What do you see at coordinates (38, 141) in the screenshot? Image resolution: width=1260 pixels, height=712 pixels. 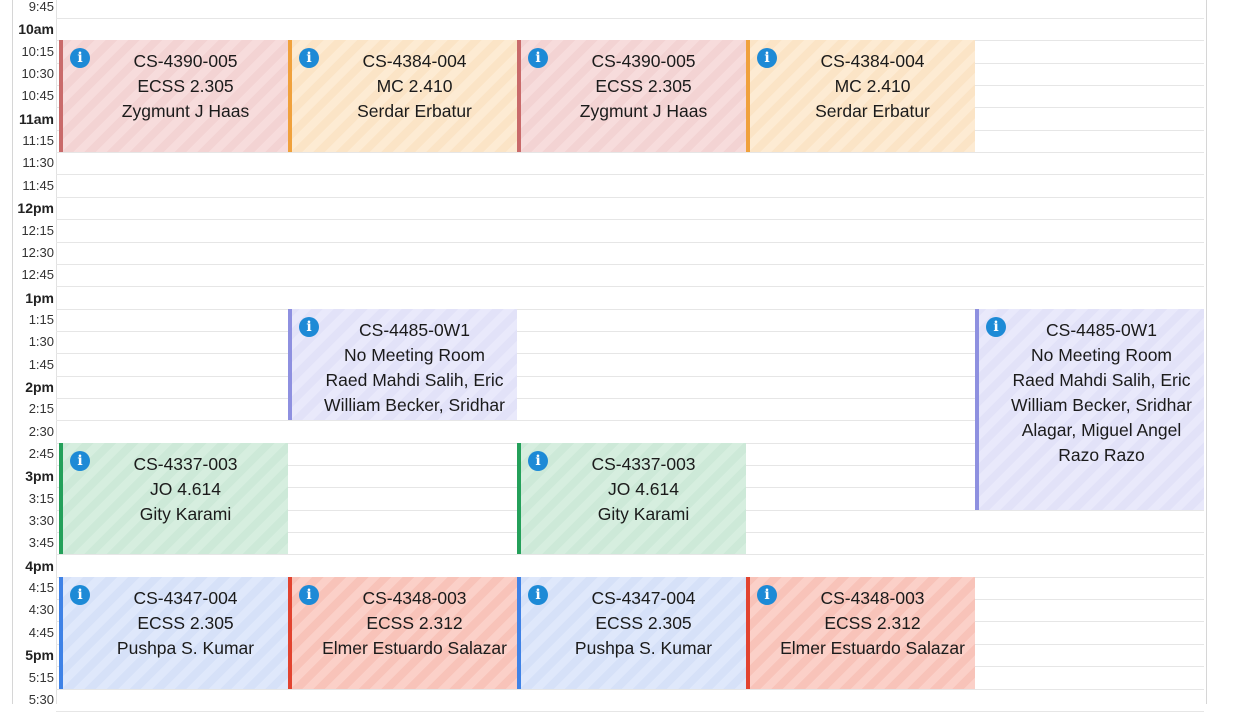 I see `time-slot-label: 11:15` at bounding box center [38, 141].